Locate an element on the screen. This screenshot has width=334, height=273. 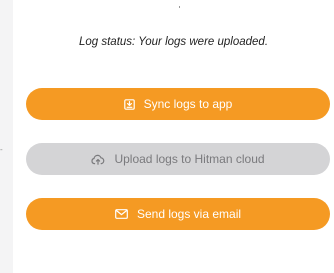
email-logs-button: Send logs via email is located at coordinates (178, 214).